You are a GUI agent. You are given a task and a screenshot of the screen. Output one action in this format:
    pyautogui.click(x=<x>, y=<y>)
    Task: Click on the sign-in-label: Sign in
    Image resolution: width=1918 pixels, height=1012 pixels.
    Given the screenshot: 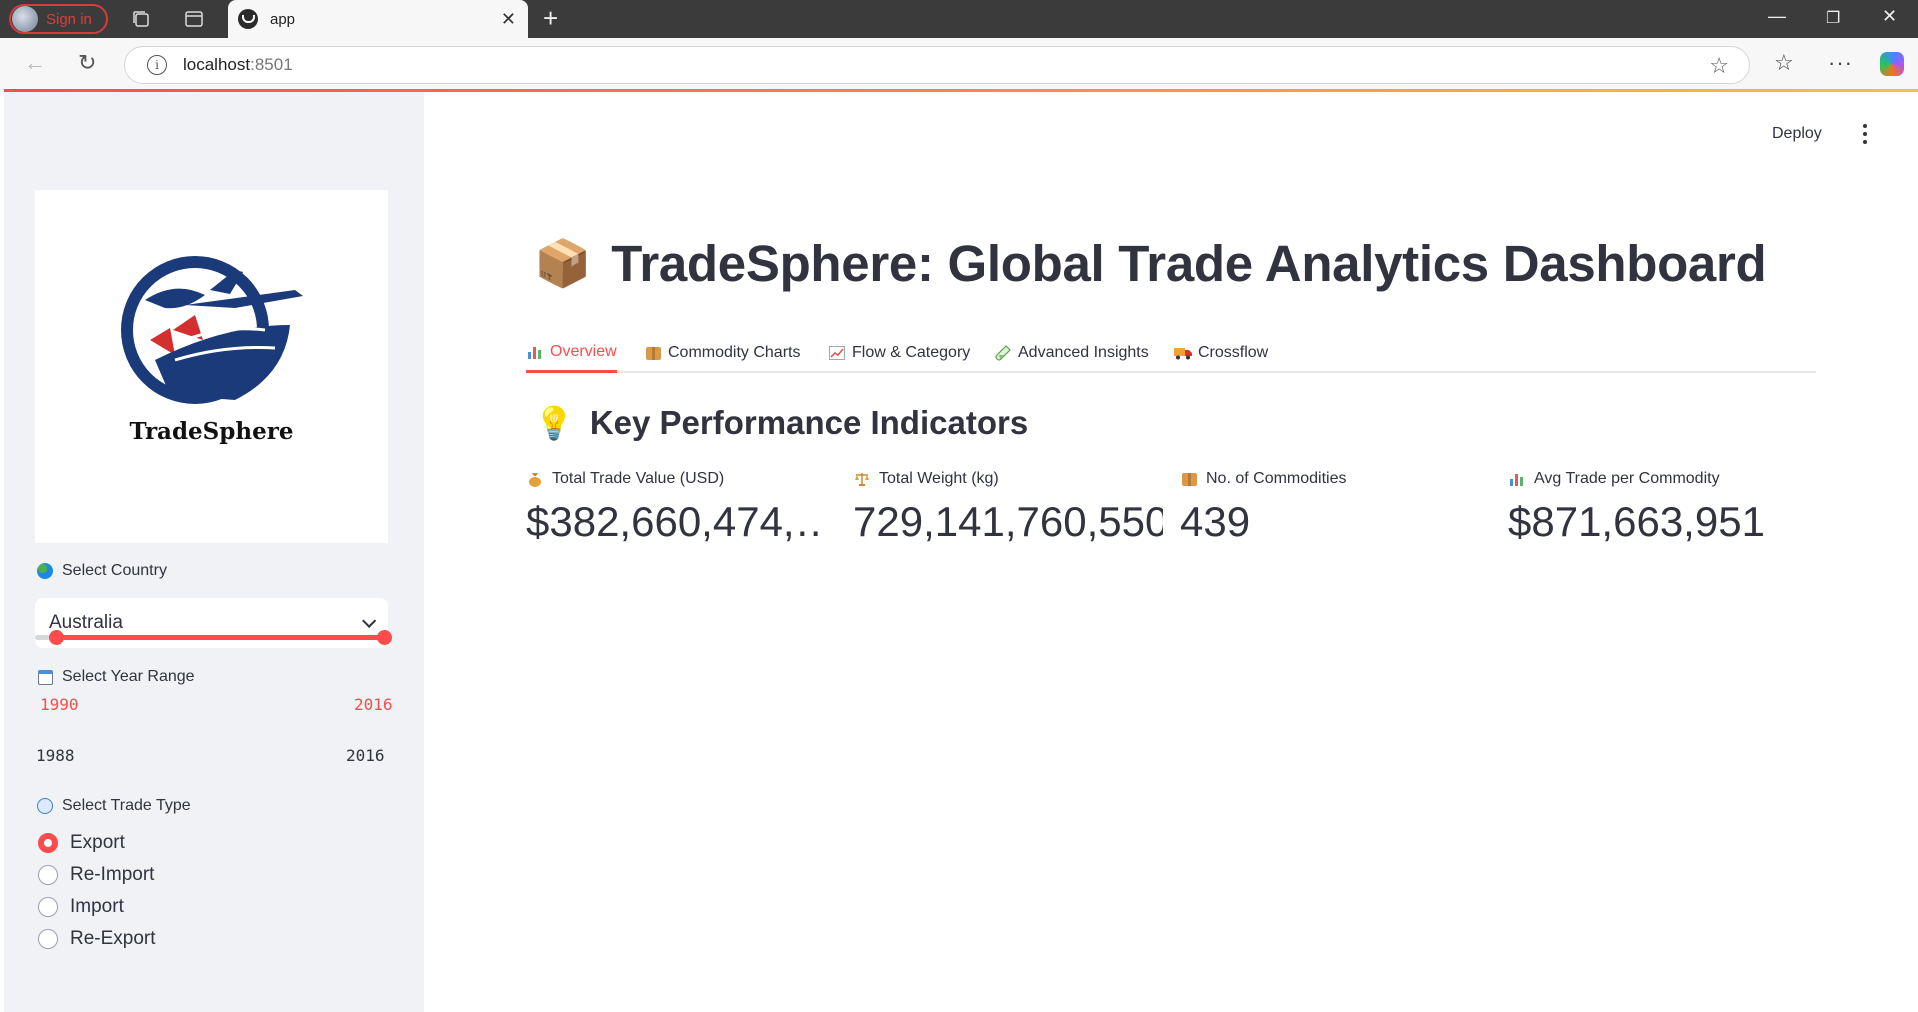 What is the action you would take?
    pyautogui.click(x=69, y=19)
    